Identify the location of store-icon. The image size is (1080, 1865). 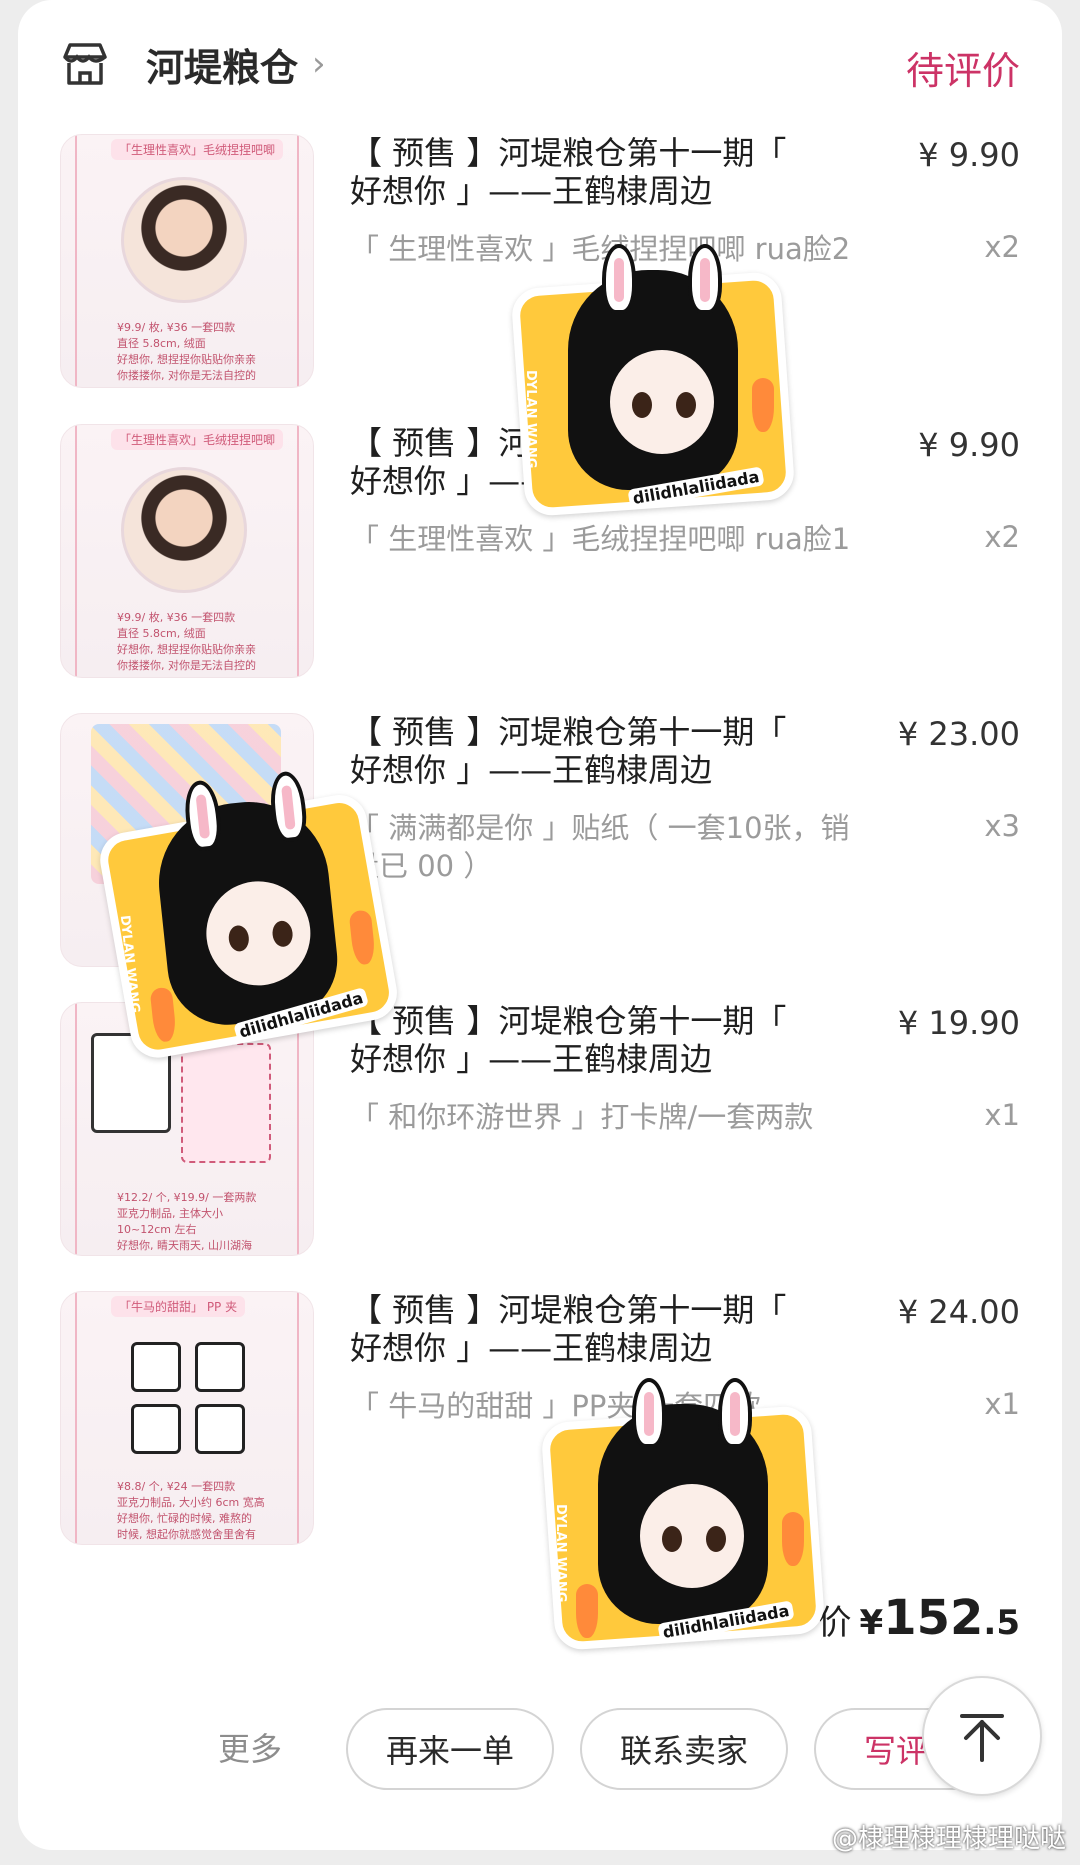
(85, 64).